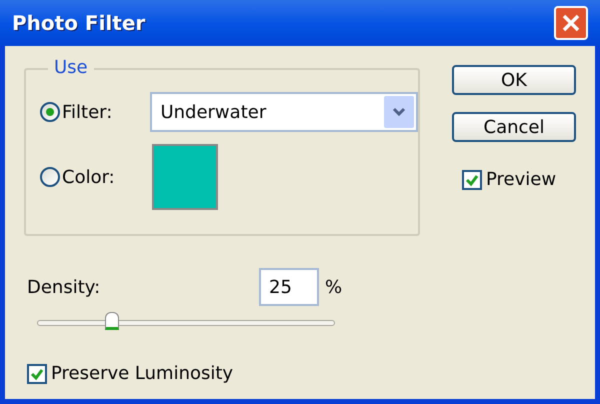 Image resolution: width=600 pixels, height=404 pixels. Describe the element at coordinates (521, 180) in the screenshot. I see `checkbox-label: Preview` at that location.